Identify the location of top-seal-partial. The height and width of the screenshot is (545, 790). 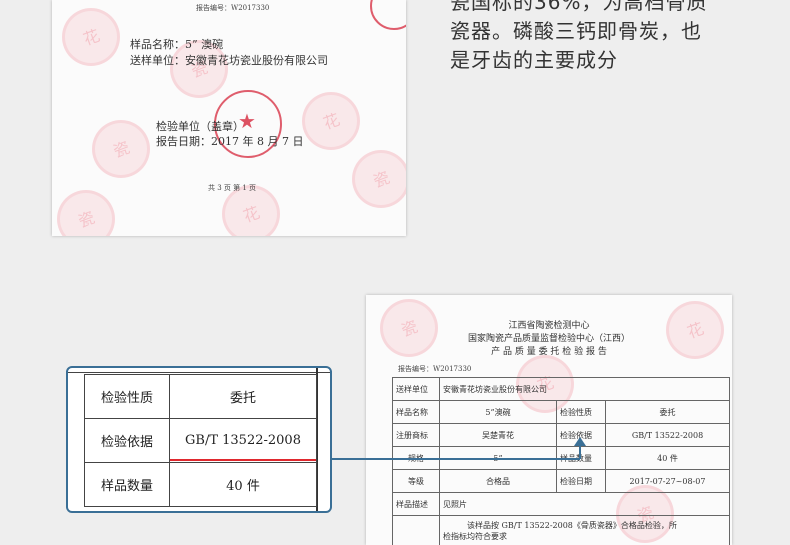
(388, 15).